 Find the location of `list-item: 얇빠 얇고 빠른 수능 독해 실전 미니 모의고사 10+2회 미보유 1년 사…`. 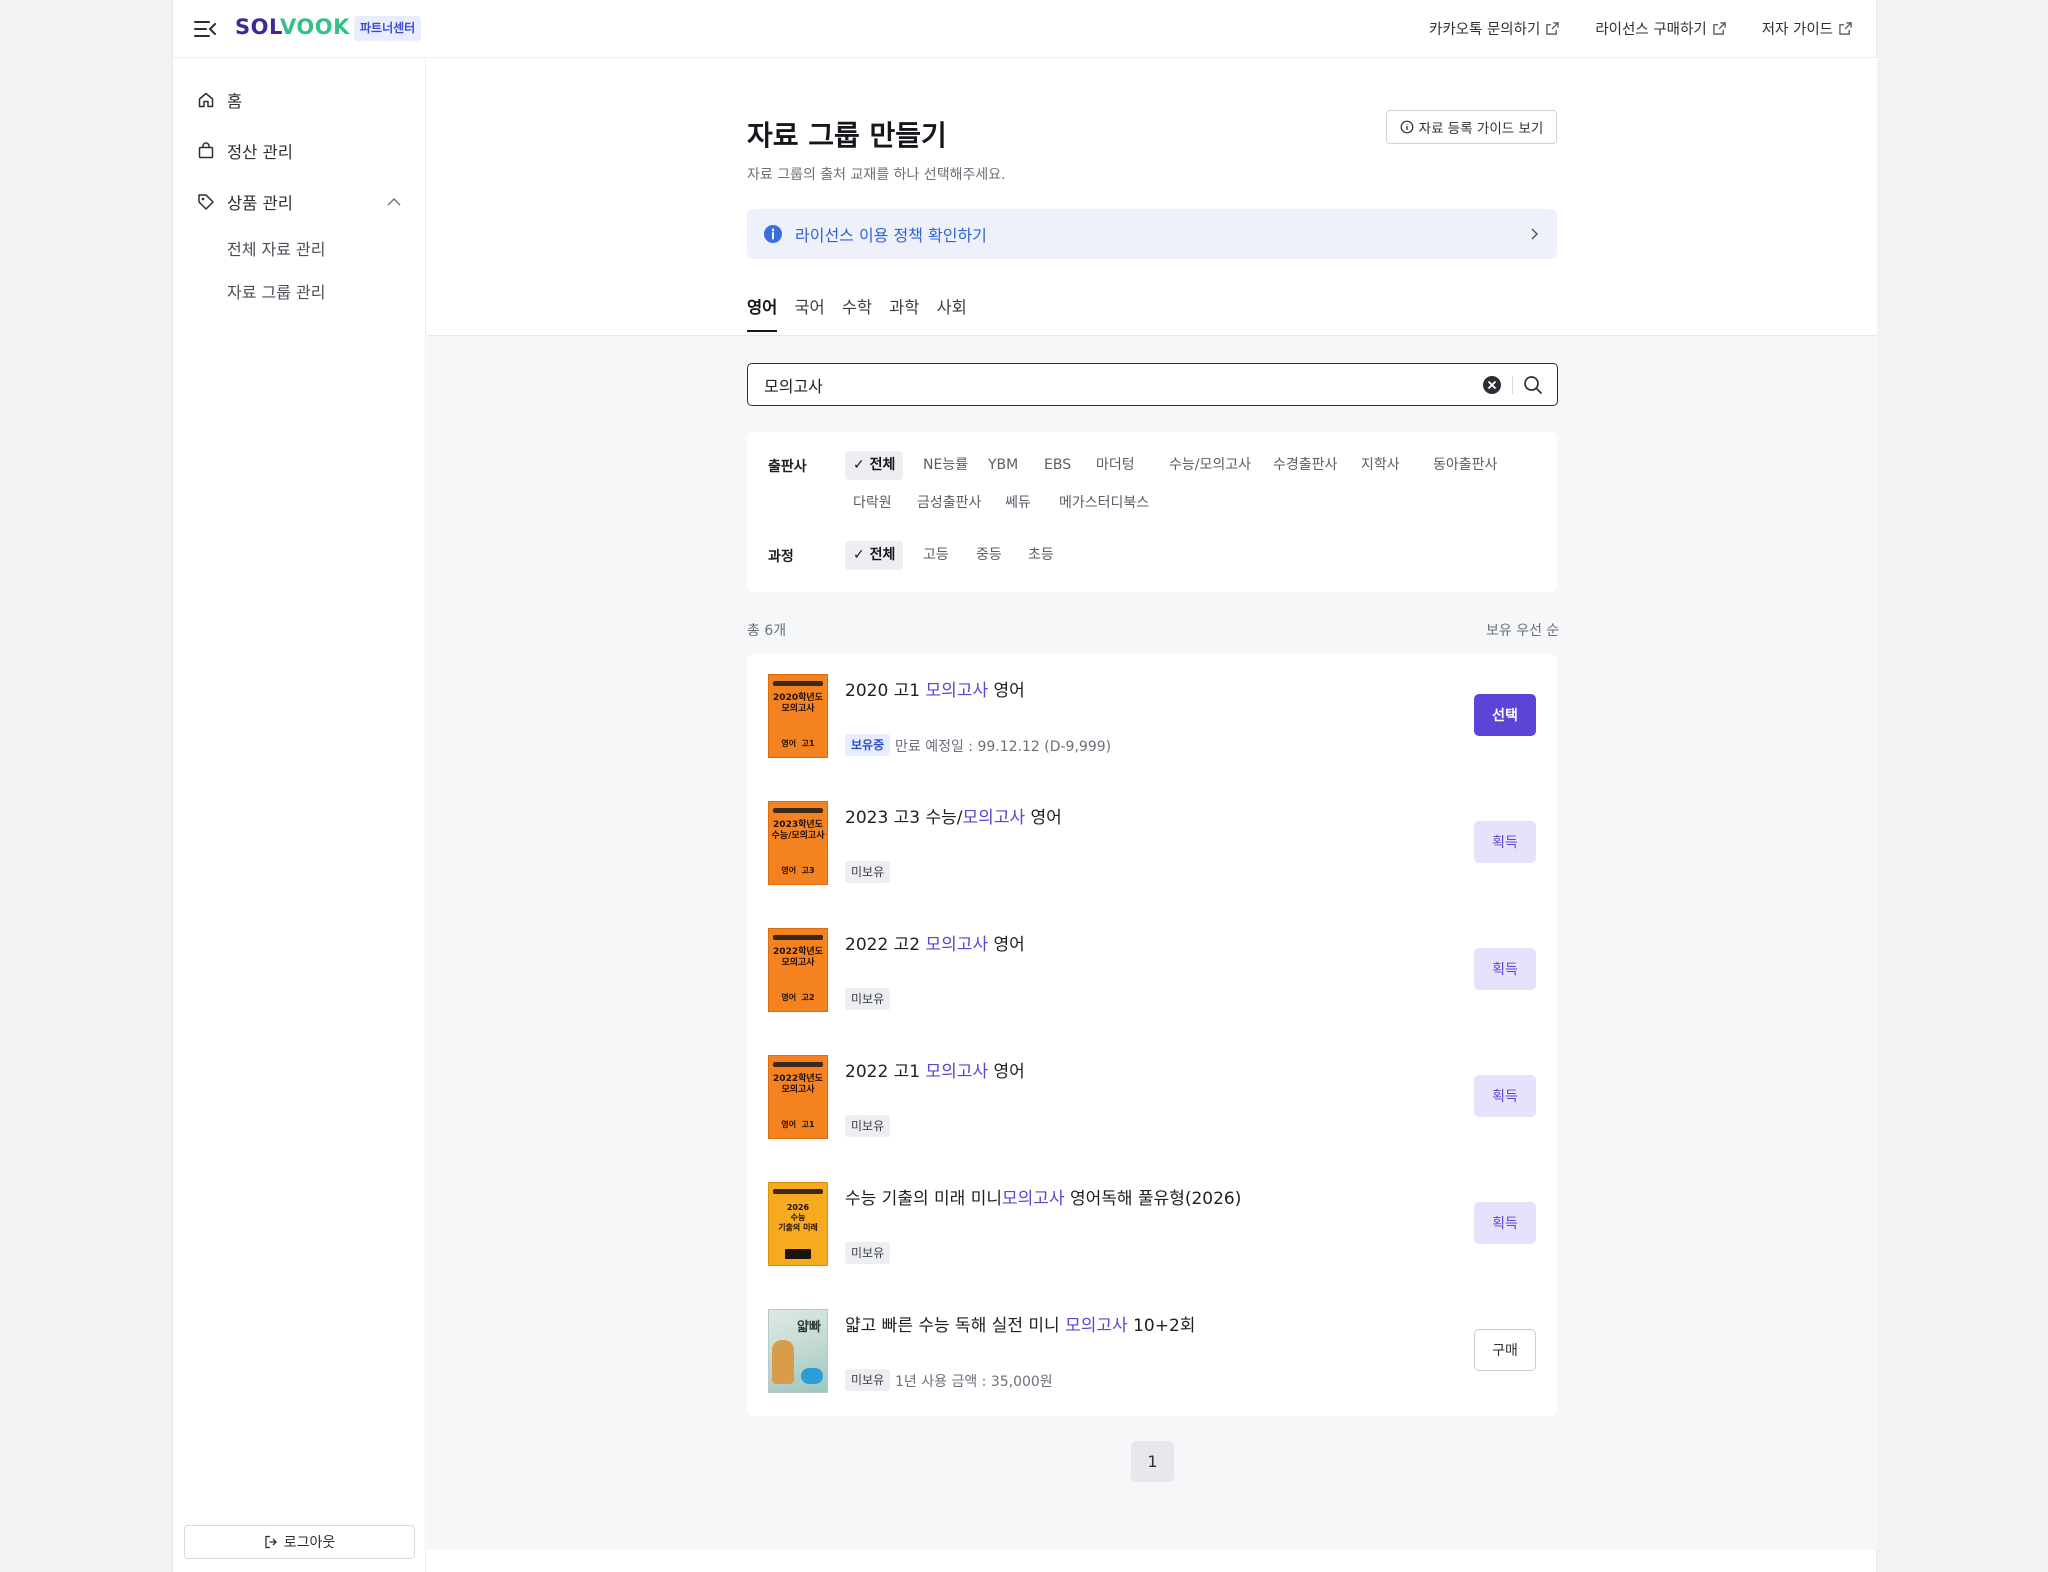

list-item: 얇빠 얇고 빠른 수능 독해 실전 미니 모의고사 10+2회 미보유 1년 사… is located at coordinates (1152, 1352).